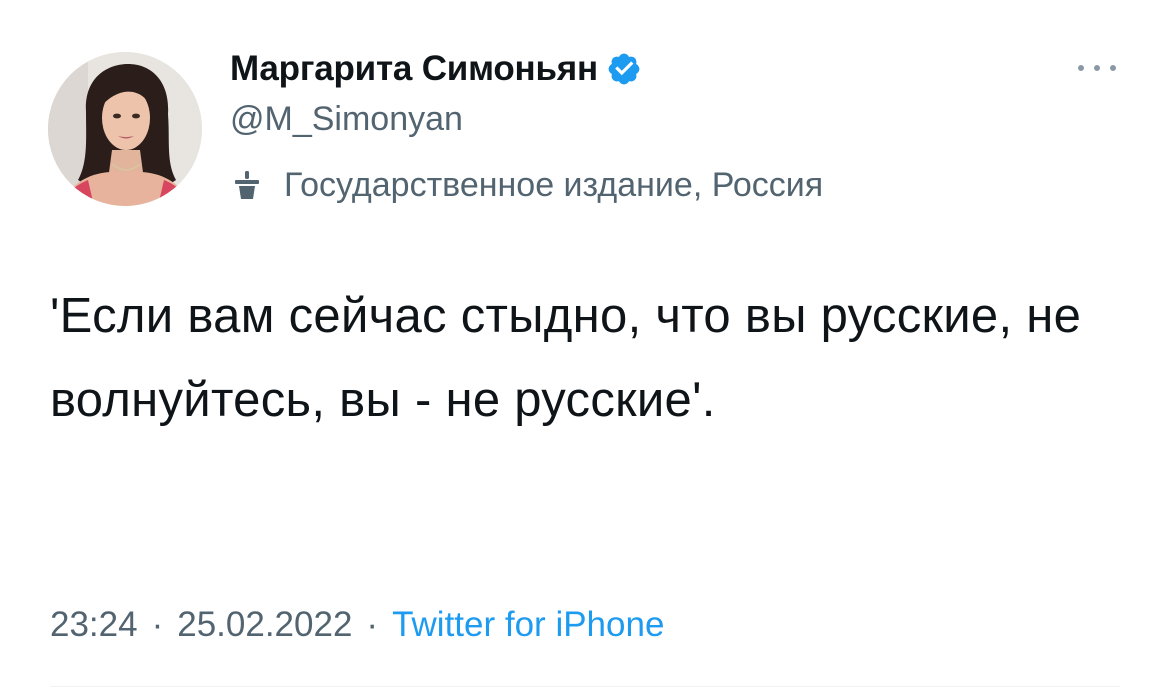  What do you see at coordinates (528, 625) in the screenshot?
I see `tweet-source-link: Twitter for iPhone` at bounding box center [528, 625].